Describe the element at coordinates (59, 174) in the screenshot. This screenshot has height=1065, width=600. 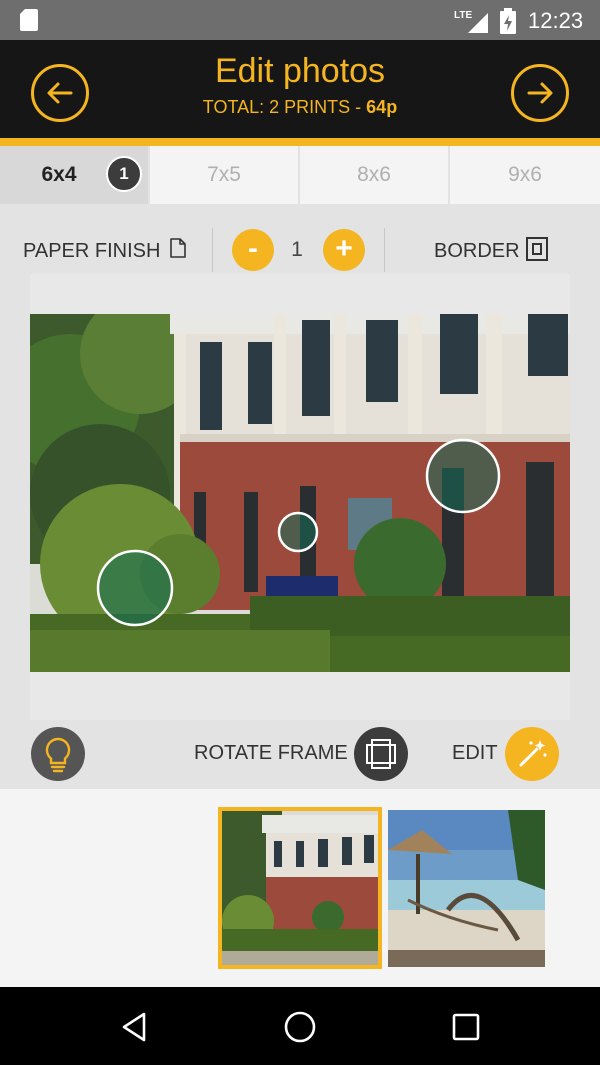
I see `tab-6x4-label: 6x4` at that location.